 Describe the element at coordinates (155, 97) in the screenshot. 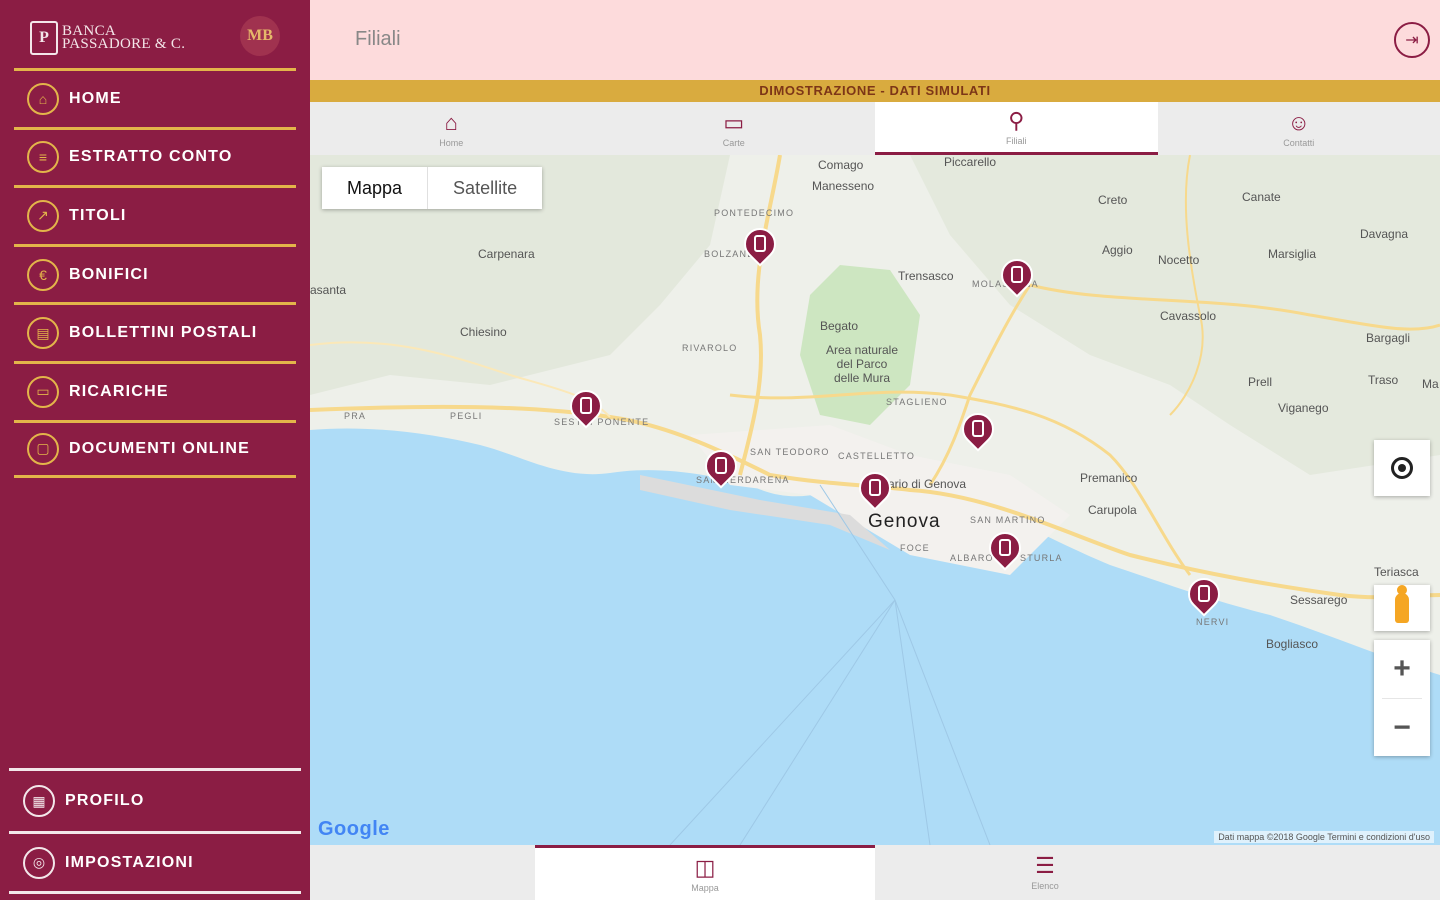

I see `menu-item-home: ⌂ HOME` at that location.